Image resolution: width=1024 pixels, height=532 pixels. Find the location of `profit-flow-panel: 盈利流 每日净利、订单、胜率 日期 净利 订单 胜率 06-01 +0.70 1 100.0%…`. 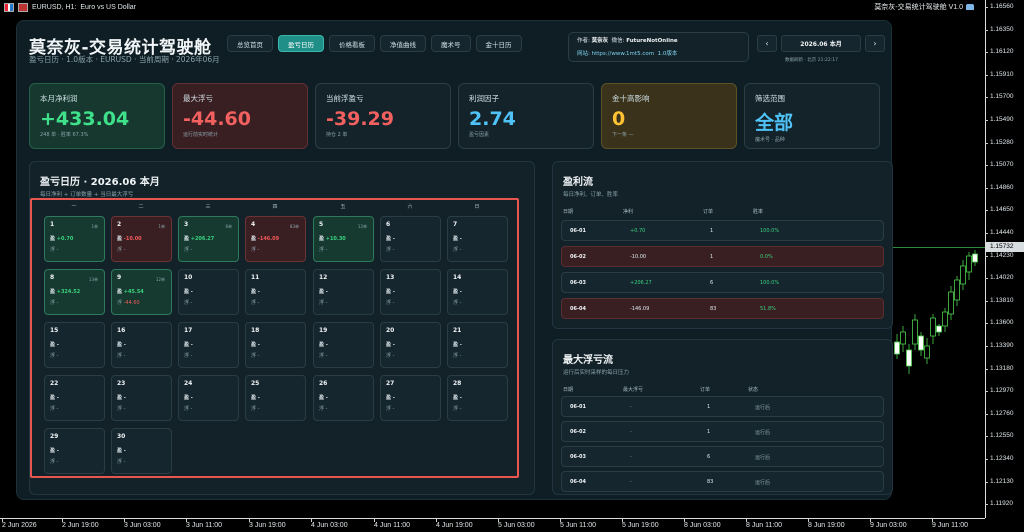

profit-flow-panel: 盈利流 每日净利、订单、胜率 日期 净利 订单 胜率 06-01 +0.70 1 100.0%… is located at coordinates (722, 245).